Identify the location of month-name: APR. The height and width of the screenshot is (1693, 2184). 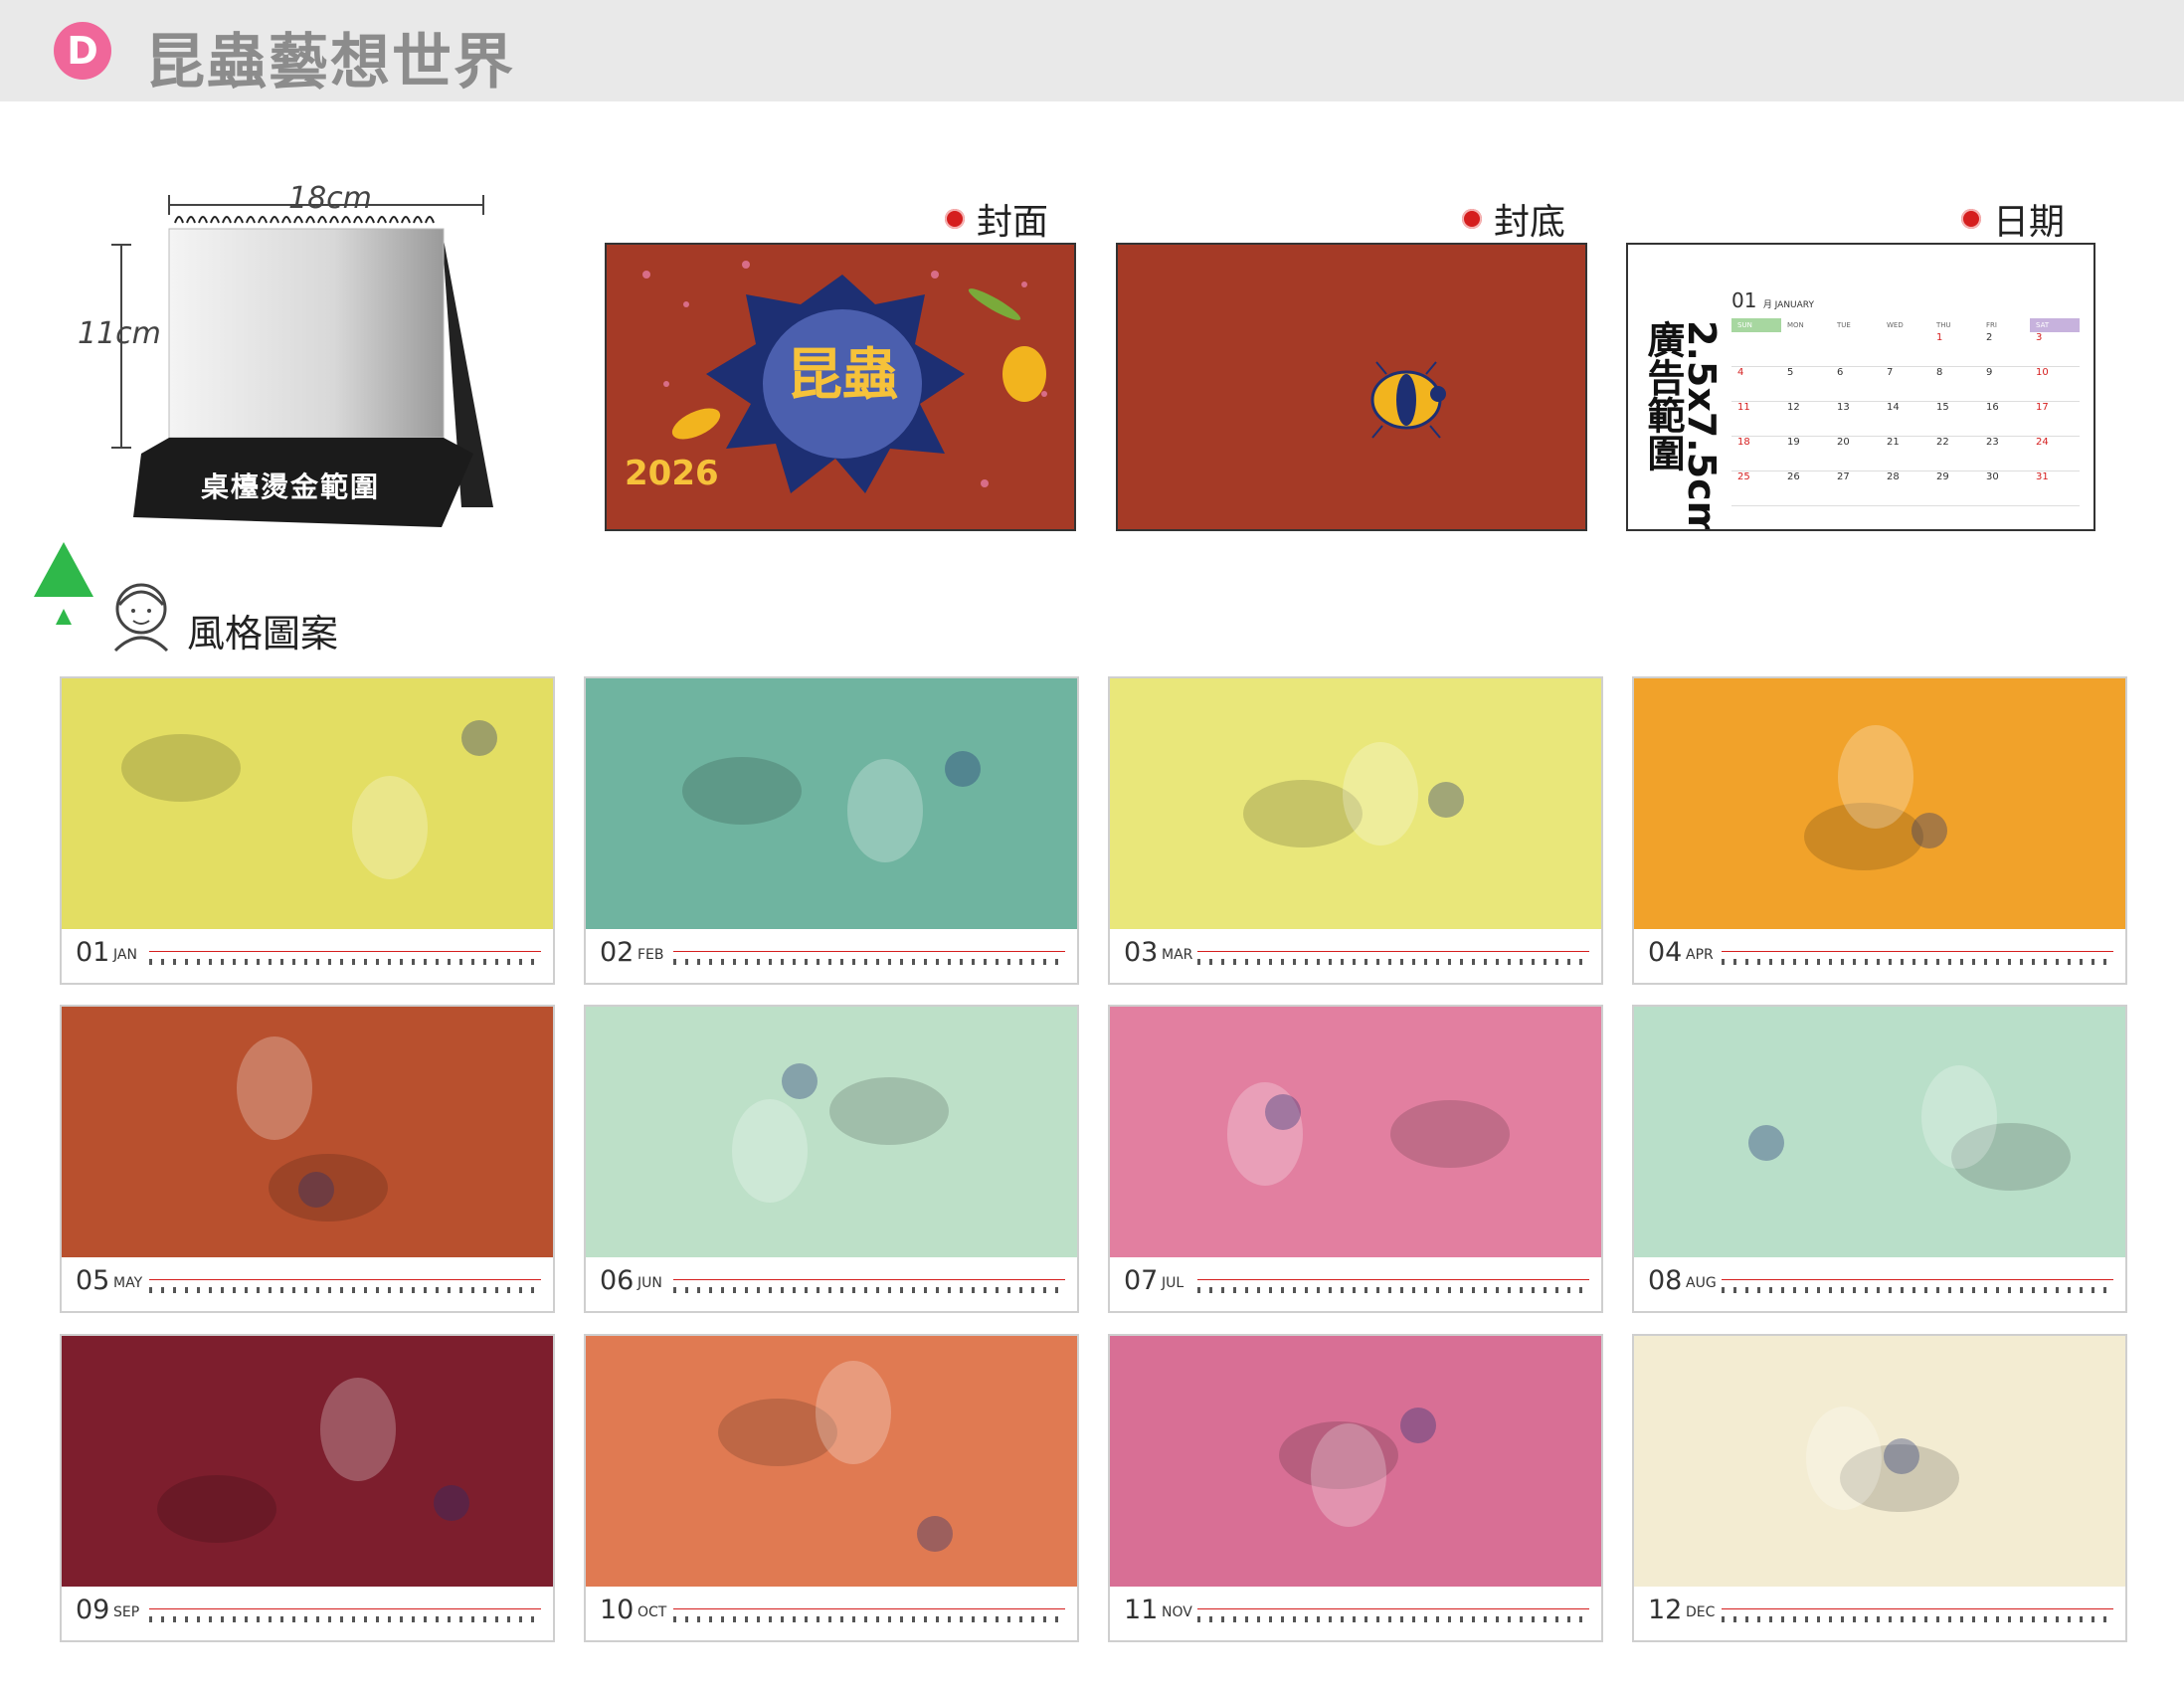
(1700, 955).